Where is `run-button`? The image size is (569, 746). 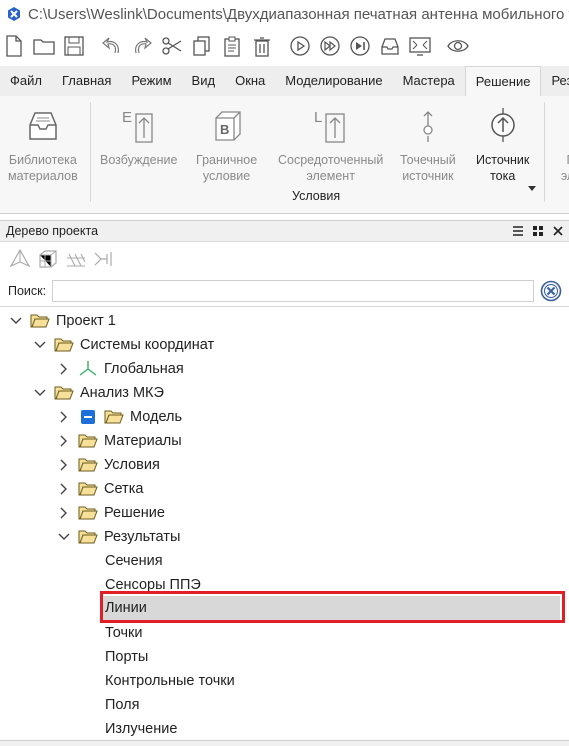
run-button is located at coordinates (300, 46).